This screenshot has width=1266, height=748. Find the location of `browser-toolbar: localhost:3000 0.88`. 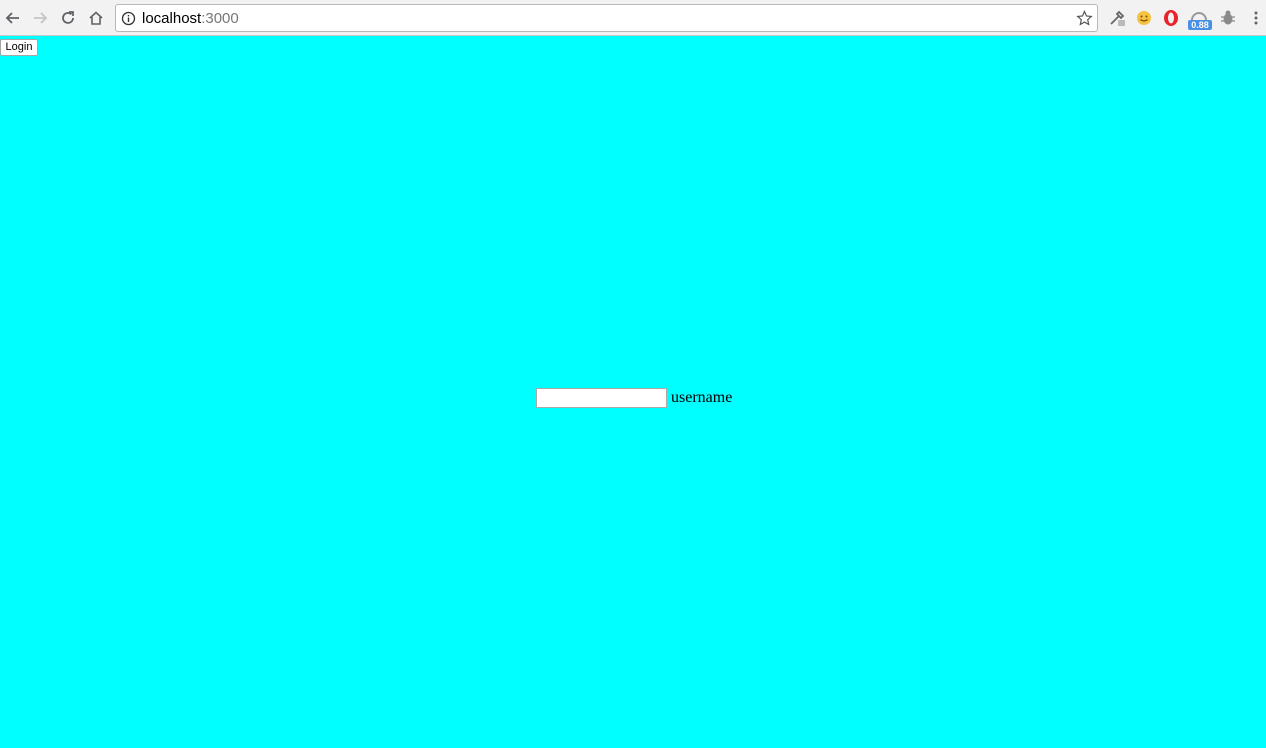

browser-toolbar: localhost:3000 0.88 is located at coordinates (633, 18).